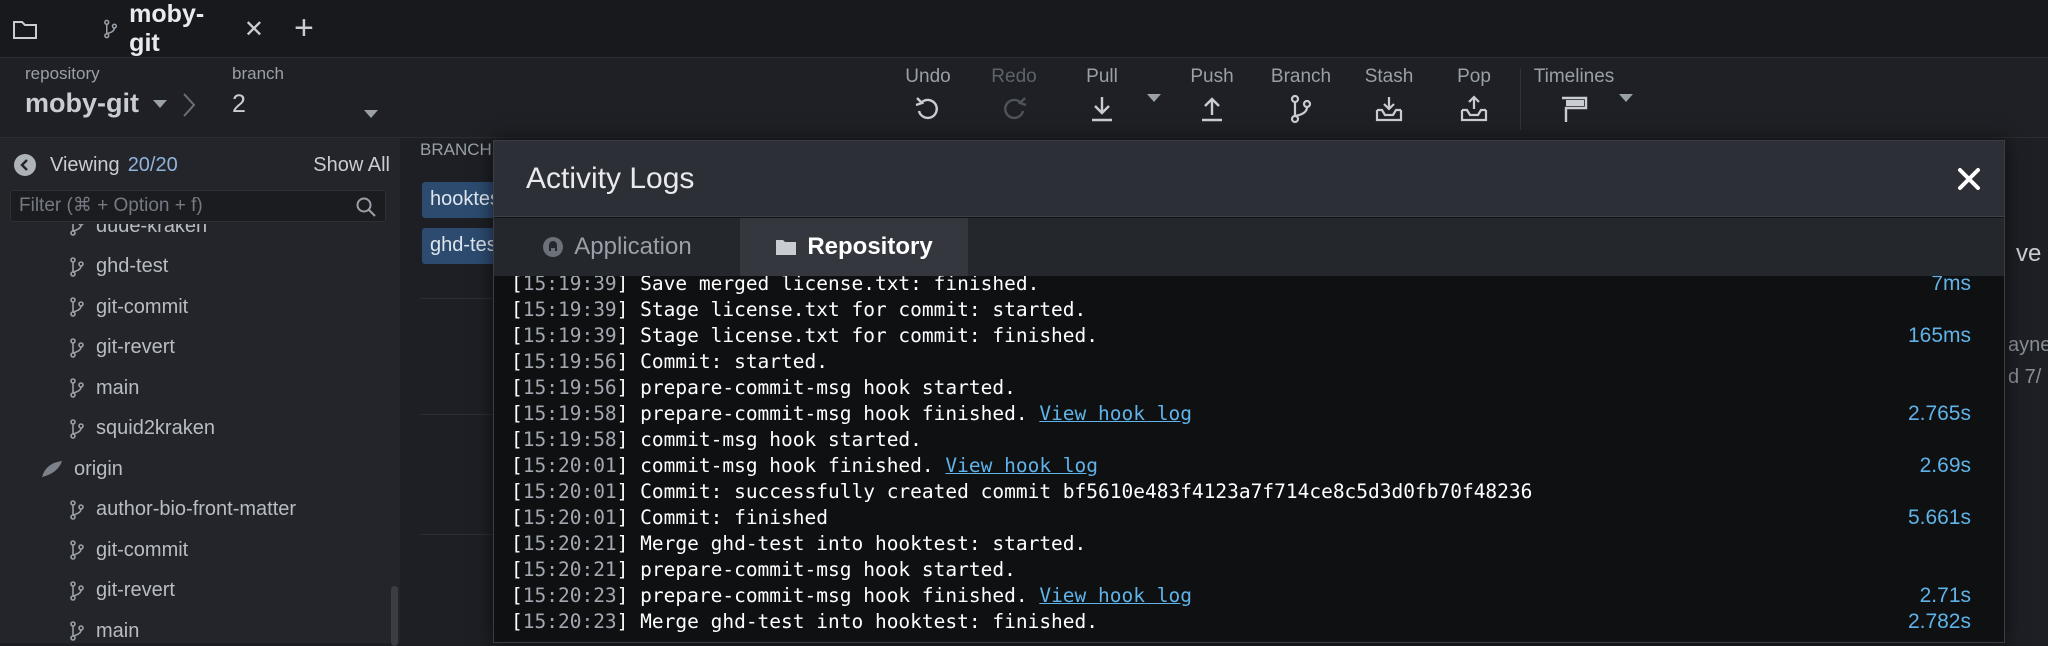 This screenshot has width=2048, height=646. What do you see at coordinates (254, 29) in the screenshot?
I see `close-tab-icon: ✕` at bounding box center [254, 29].